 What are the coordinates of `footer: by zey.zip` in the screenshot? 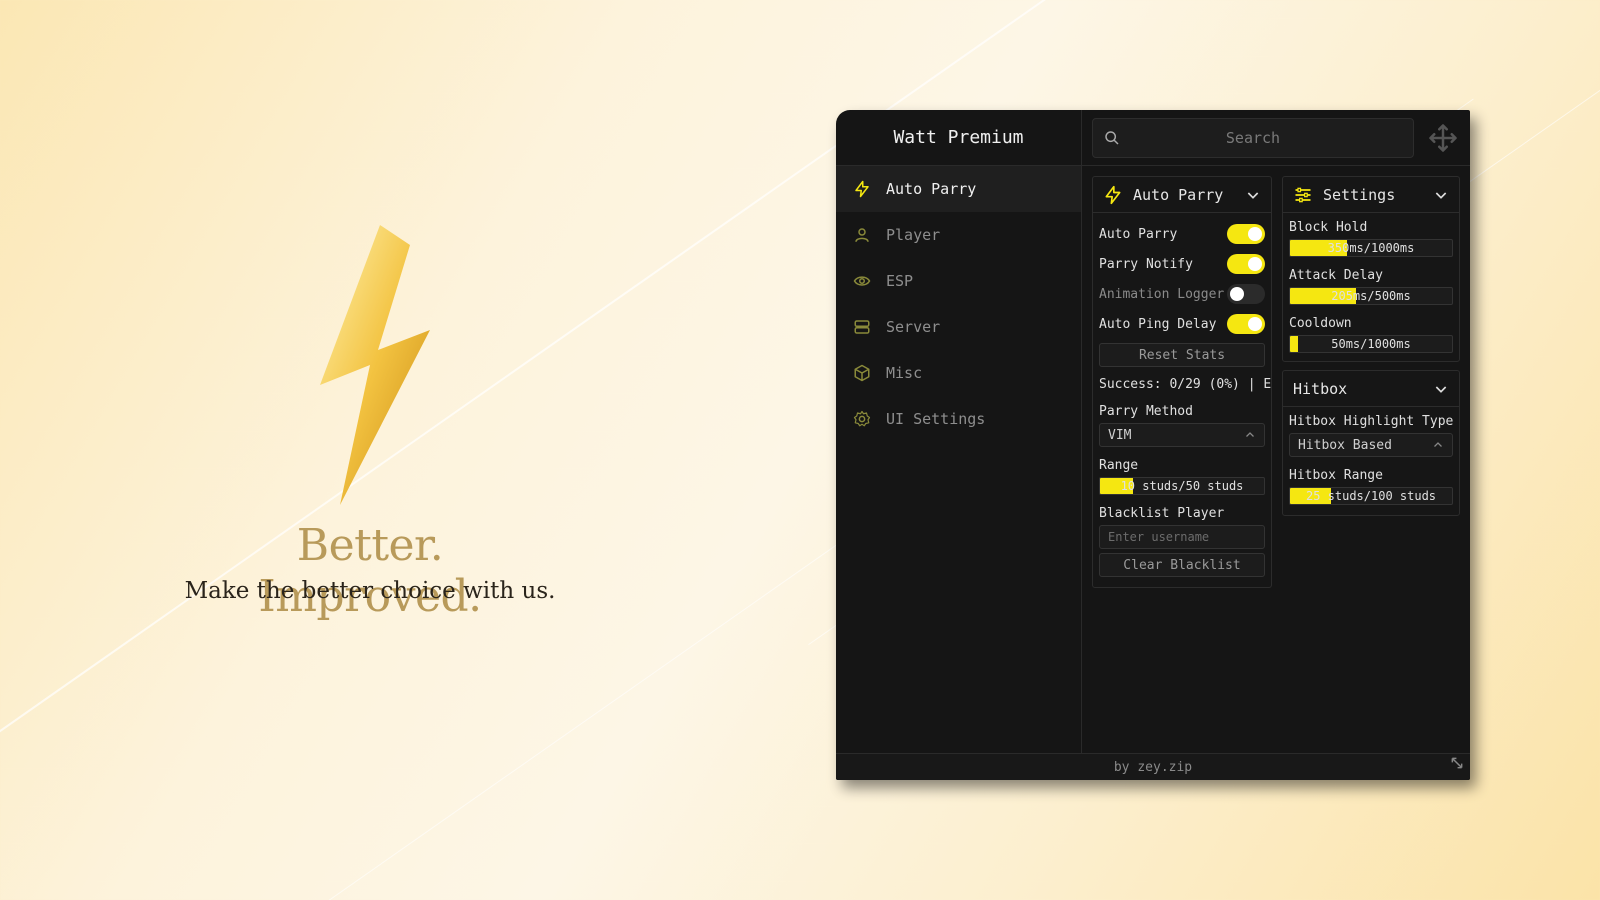 It's located at (1153, 766).